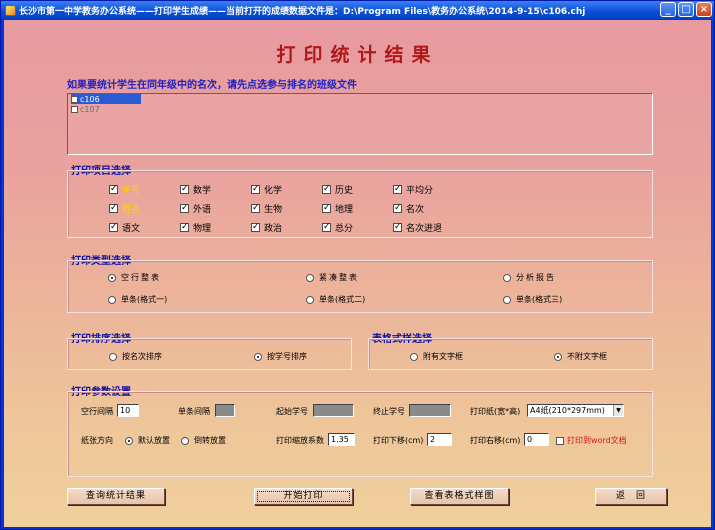  What do you see at coordinates (273, 191) in the screenshot?
I see `print-item-label: 化学` at bounding box center [273, 191].